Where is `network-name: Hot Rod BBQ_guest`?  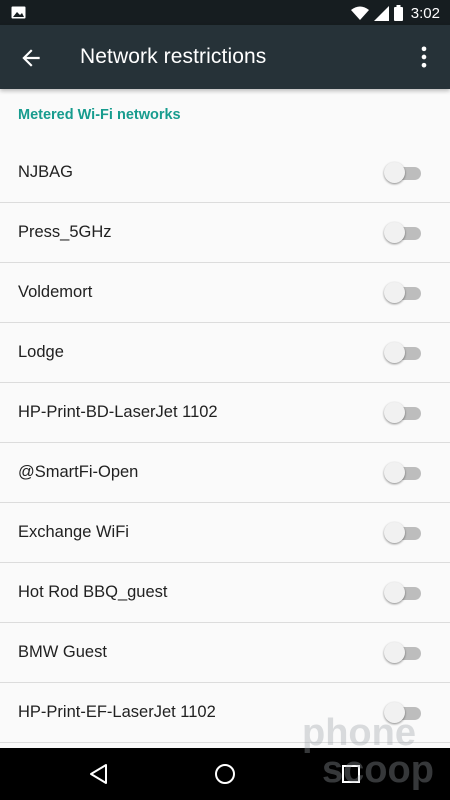 network-name: Hot Rod BBQ_guest is located at coordinates (93, 592).